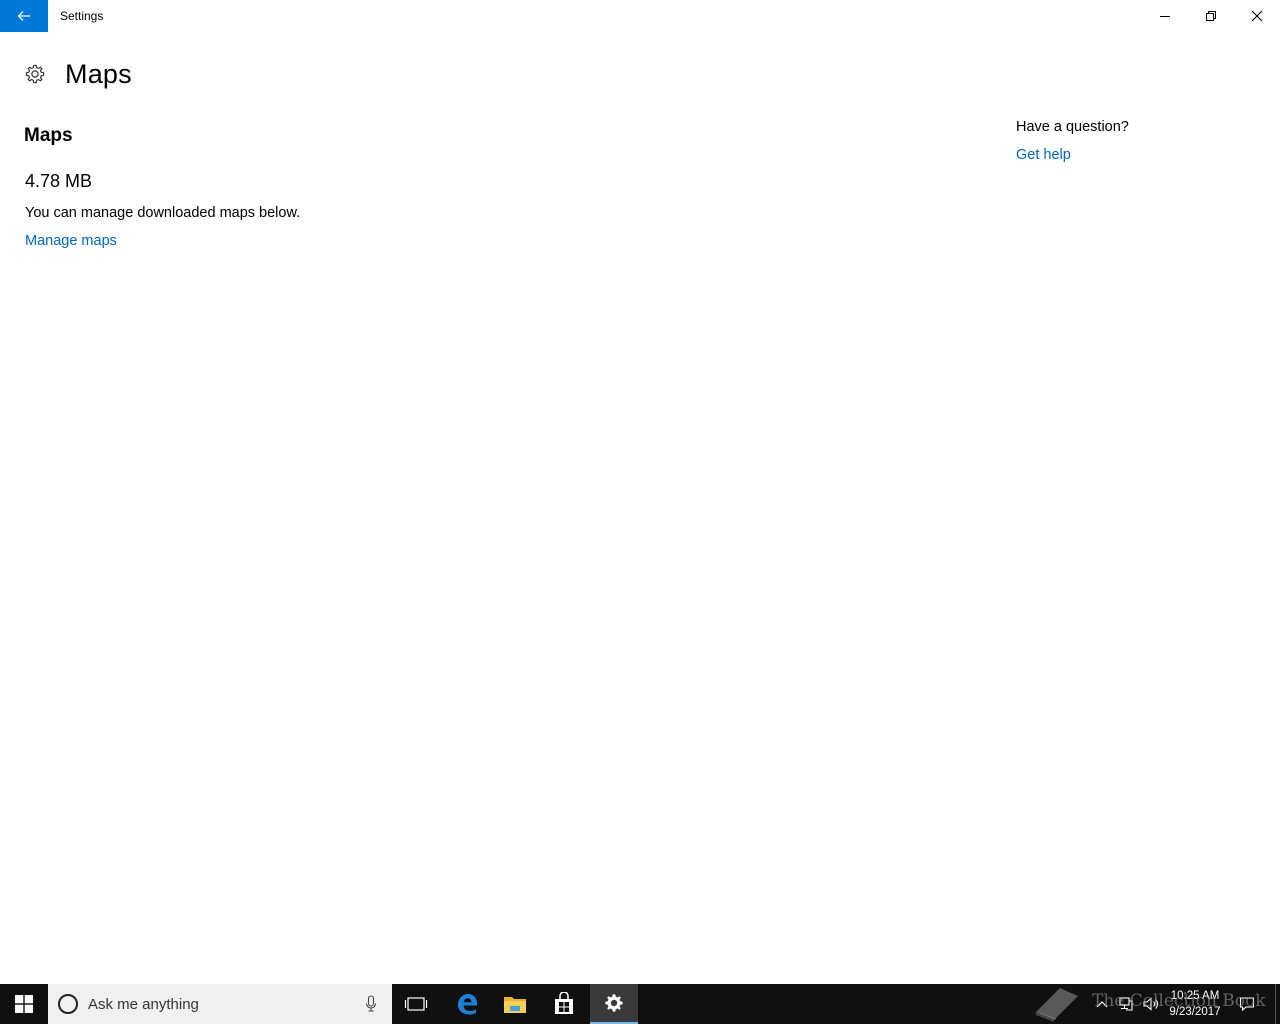  Describe the element at coordinates (163, 213) in the screenshot. I see `maps-description: You can manage downloaded maps below.` at that location.